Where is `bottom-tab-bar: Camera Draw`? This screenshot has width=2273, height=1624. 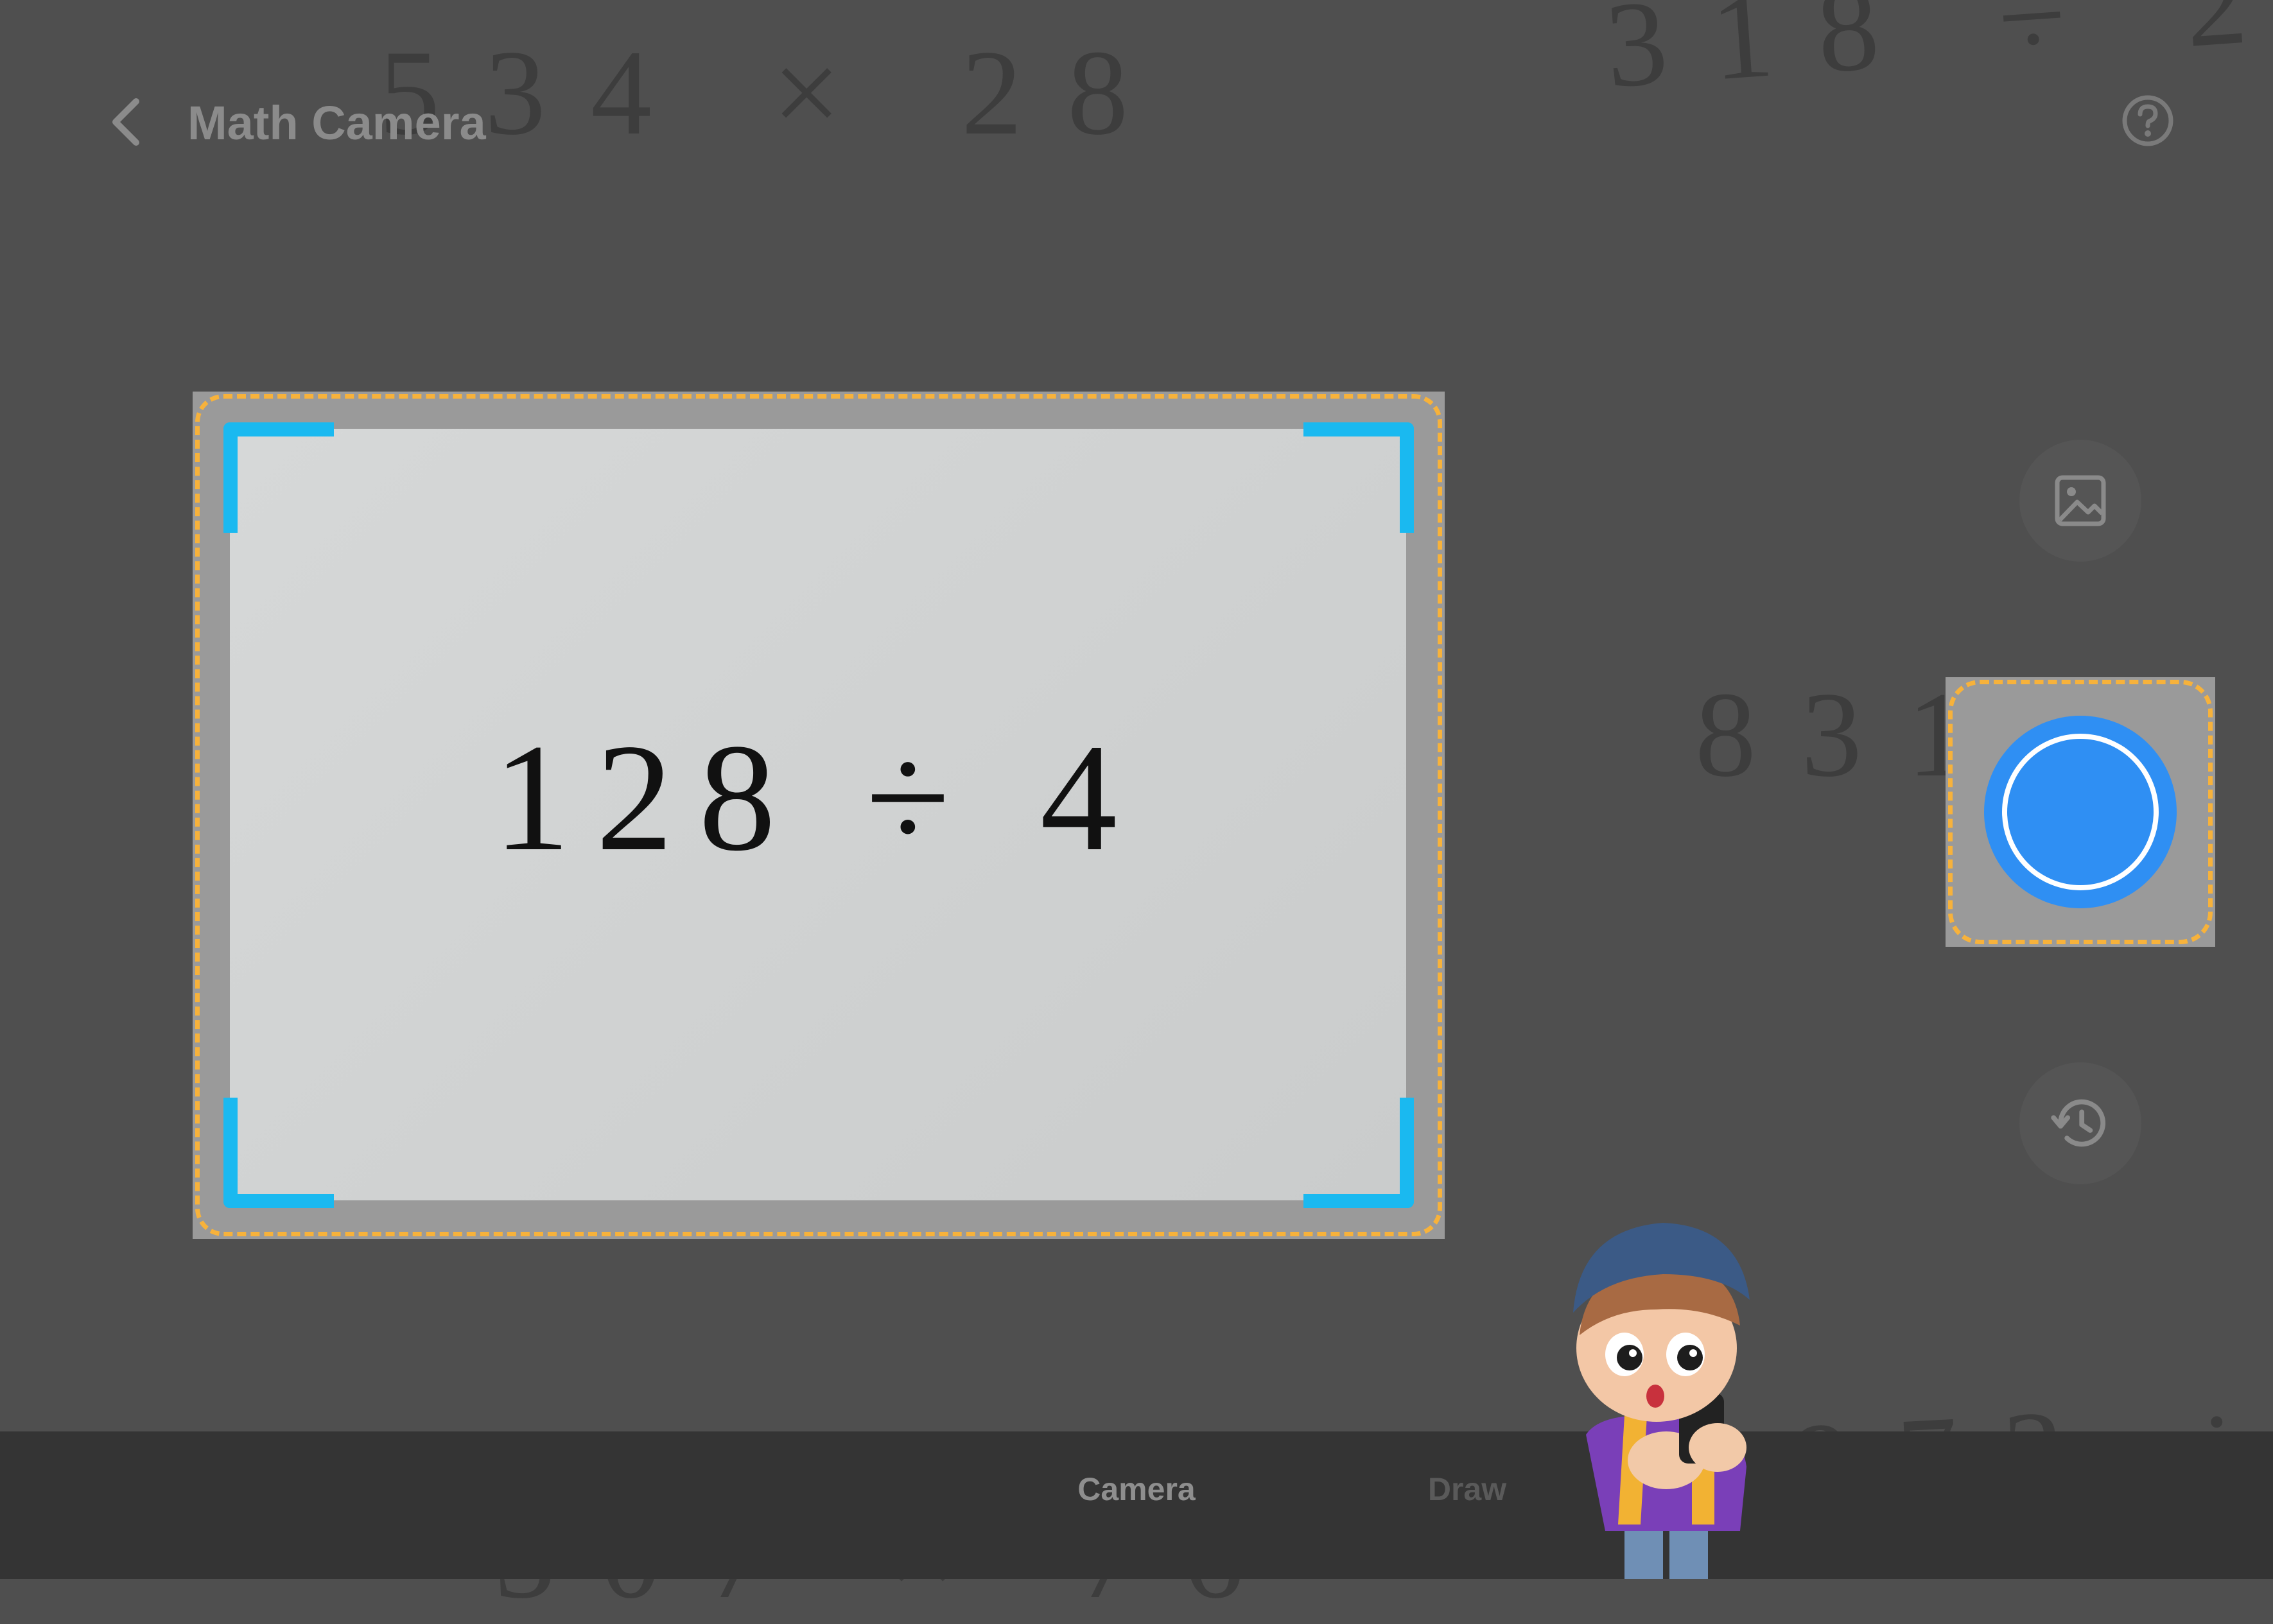 bottom-tab-bar: Camera Draw is located at coordinates (1136, 1505).